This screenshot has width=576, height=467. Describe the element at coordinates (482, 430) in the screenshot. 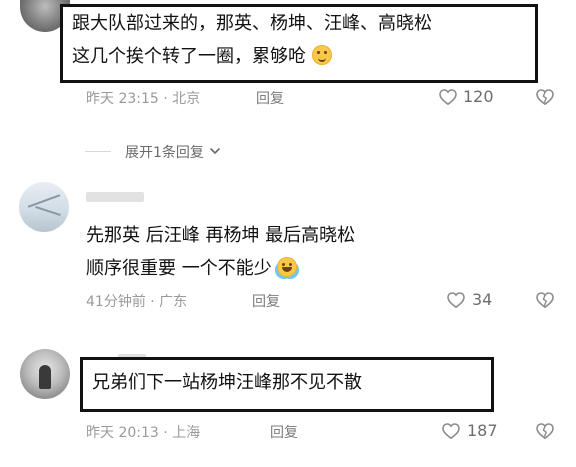

I see `like-count: 187` at that location.